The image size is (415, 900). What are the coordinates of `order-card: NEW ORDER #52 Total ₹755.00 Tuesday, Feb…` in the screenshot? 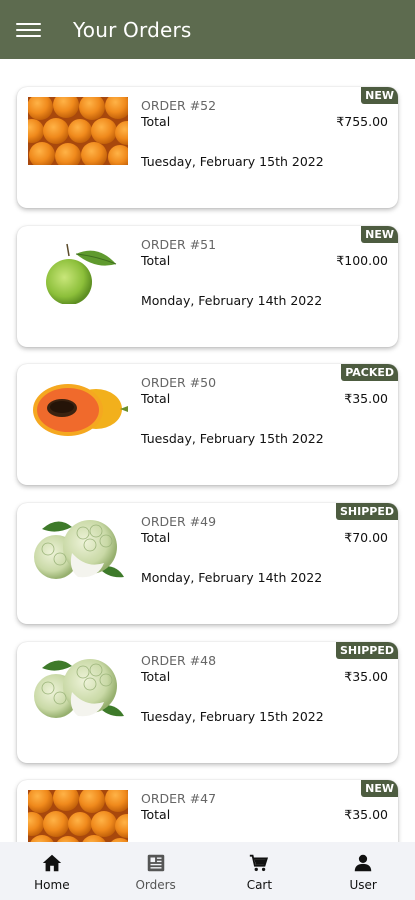 It's located at (207, 147).